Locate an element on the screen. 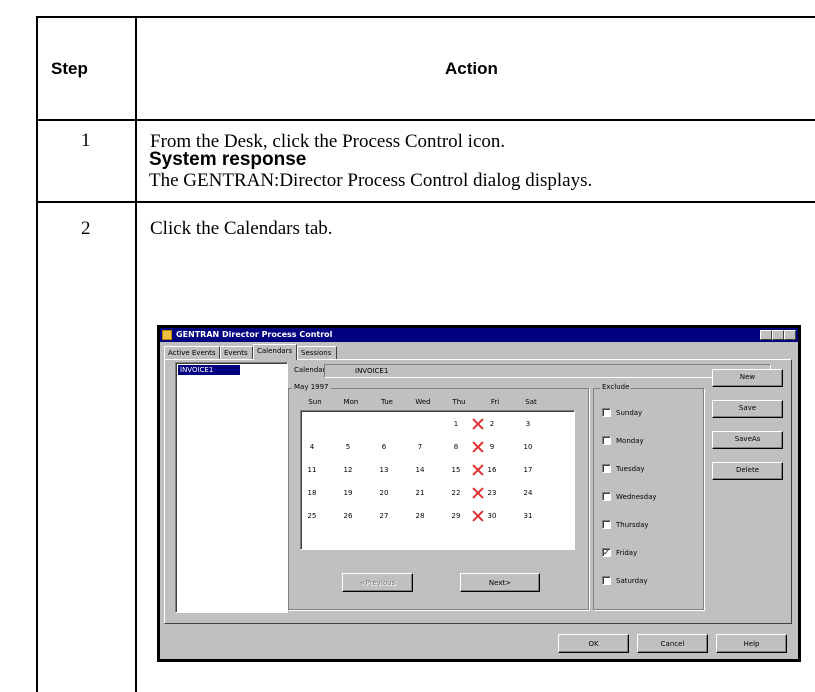 The height and width of the screenshot is (692, 815). next-month-button: Next> is located at coordinates (500, 582).